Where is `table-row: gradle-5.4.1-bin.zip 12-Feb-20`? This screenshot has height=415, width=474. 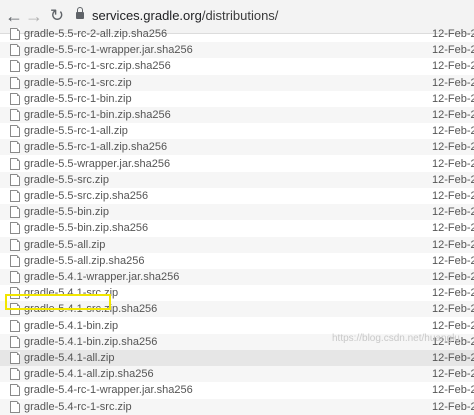 table-row: gradle-5.4.1-bin.zip 12-Feb-20 is located at coordinates (237, 326).